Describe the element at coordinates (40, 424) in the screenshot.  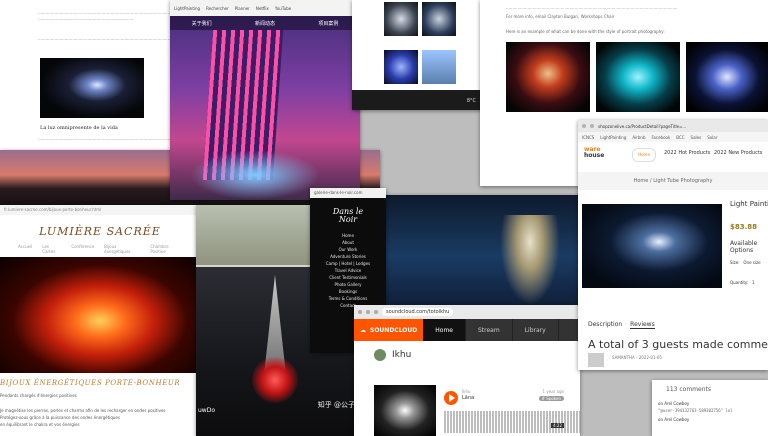
I see `section-line: en équilibrant le chakra et vos énergies` at that location.